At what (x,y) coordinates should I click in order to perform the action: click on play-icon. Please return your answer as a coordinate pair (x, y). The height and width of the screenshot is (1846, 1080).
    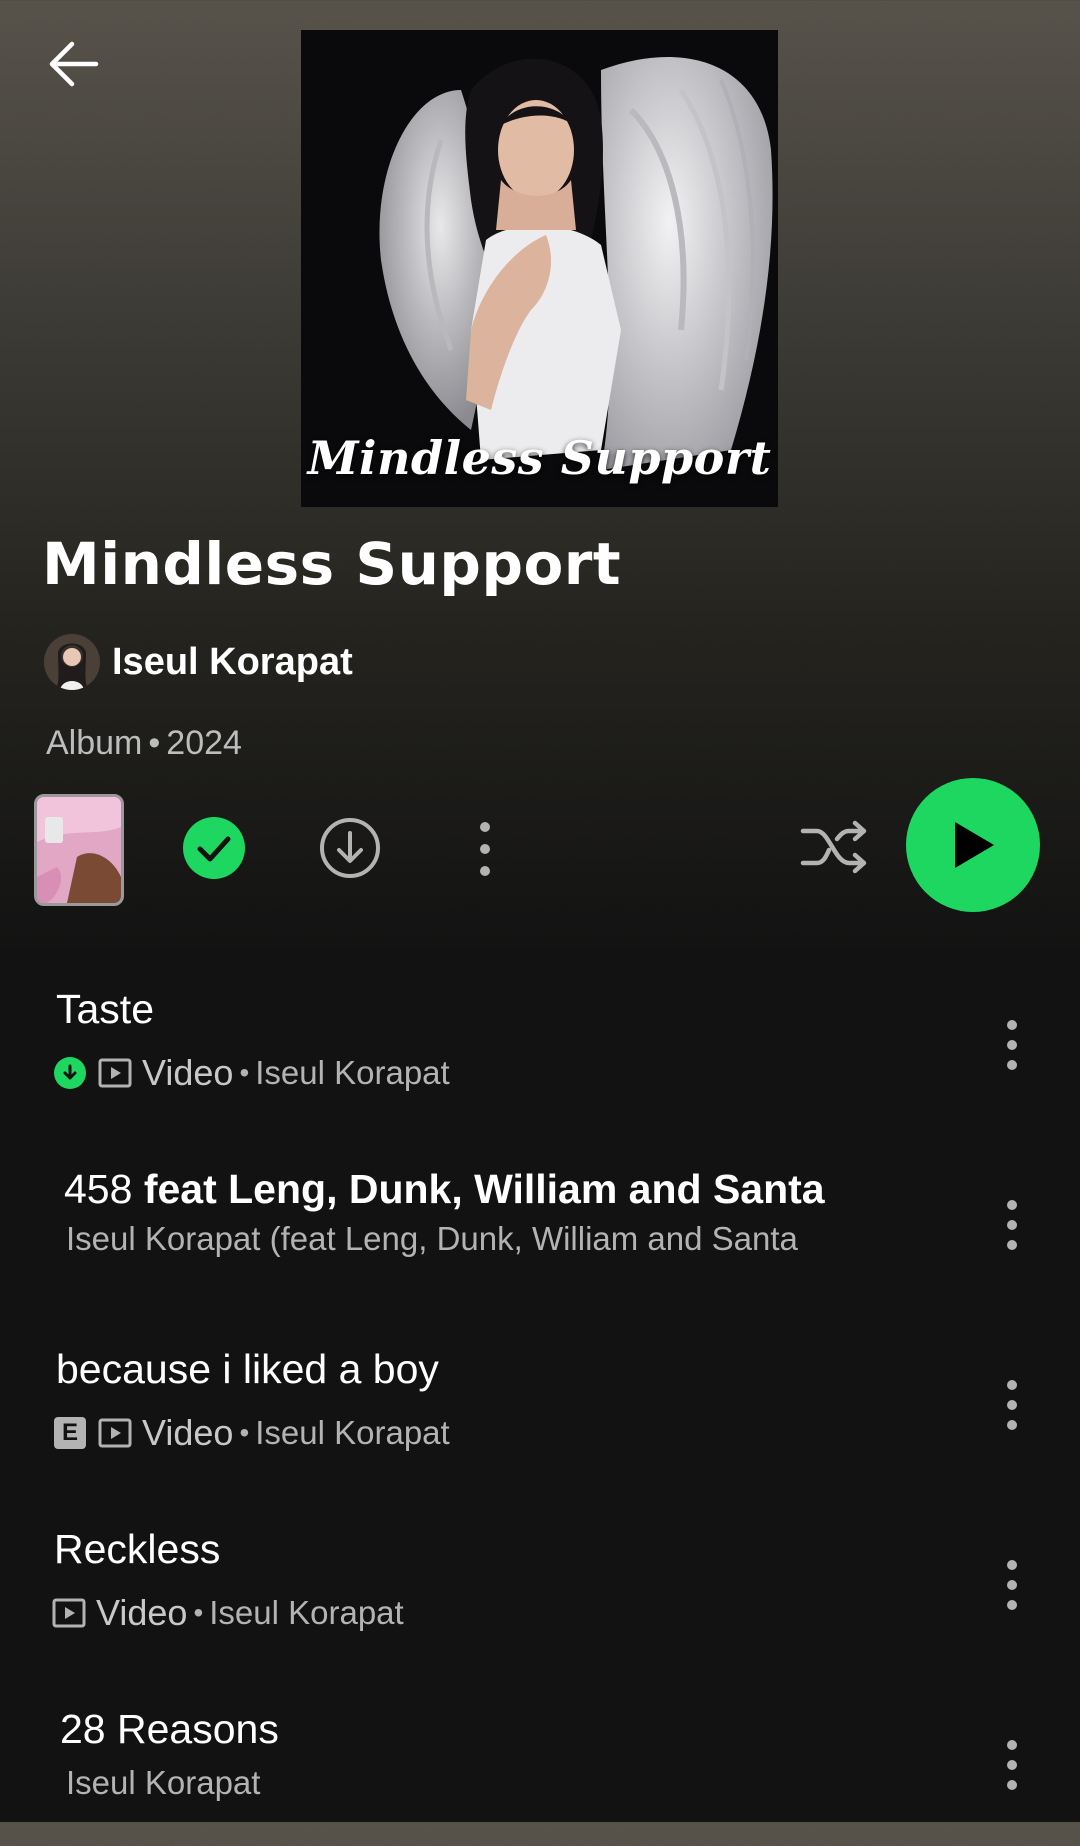
    Looking at the image, I should click on (974, 845).